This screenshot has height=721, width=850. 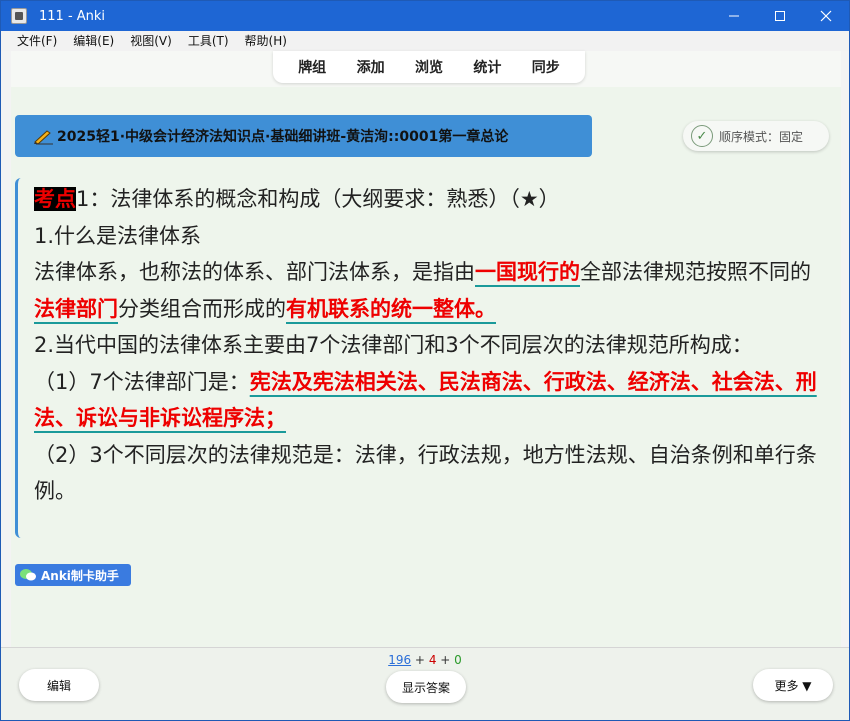 What do you see at coordinates (527, 272) in the screenshot?
I see `p1-highlight-b: 一国现行的` at bounding box center [527, 272].